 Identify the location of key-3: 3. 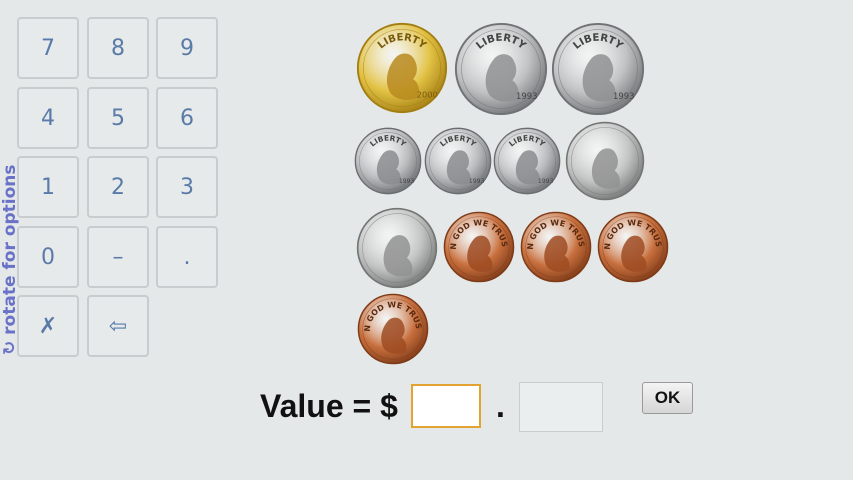
(187, 187).